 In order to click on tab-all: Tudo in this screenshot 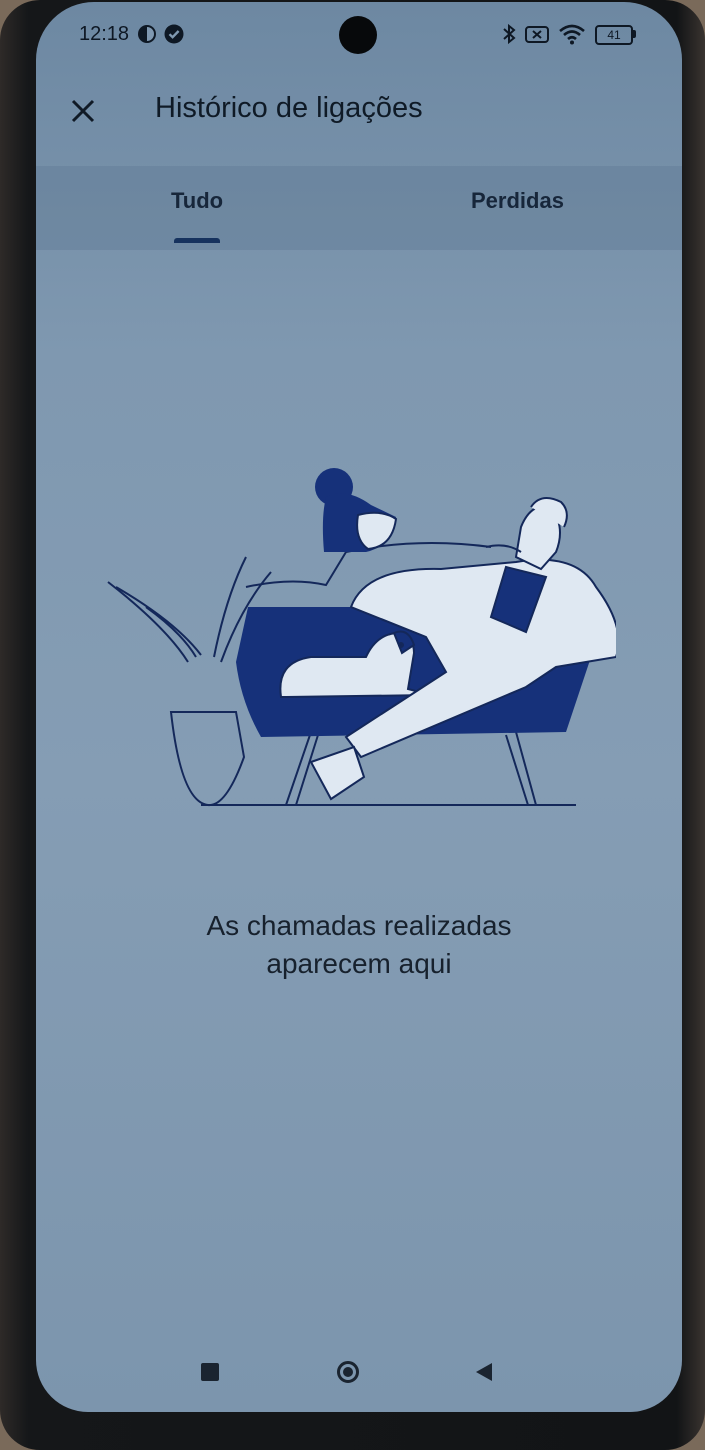, I will do `click(197, 201)`.